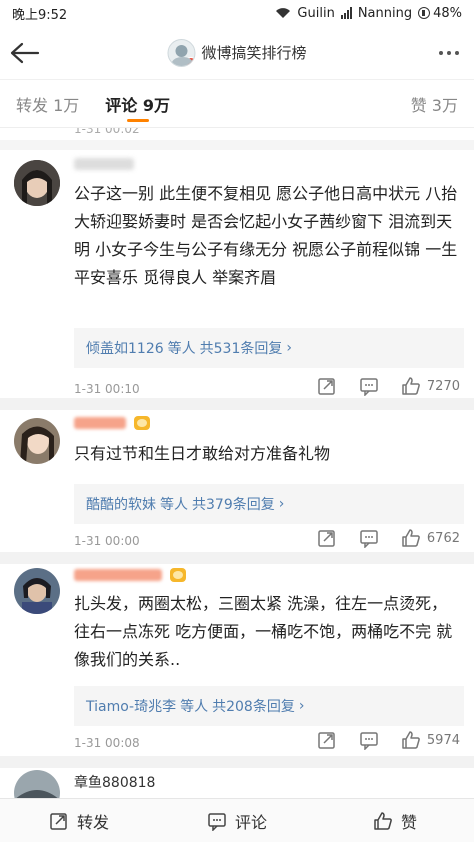 This screenshot has height=842, width=474. What do you see at coordinates (237, 104) in the screenshot?
I see `tabs: 转发 1万 评论 9万 赞 3万` at bounding box center [237, 104].